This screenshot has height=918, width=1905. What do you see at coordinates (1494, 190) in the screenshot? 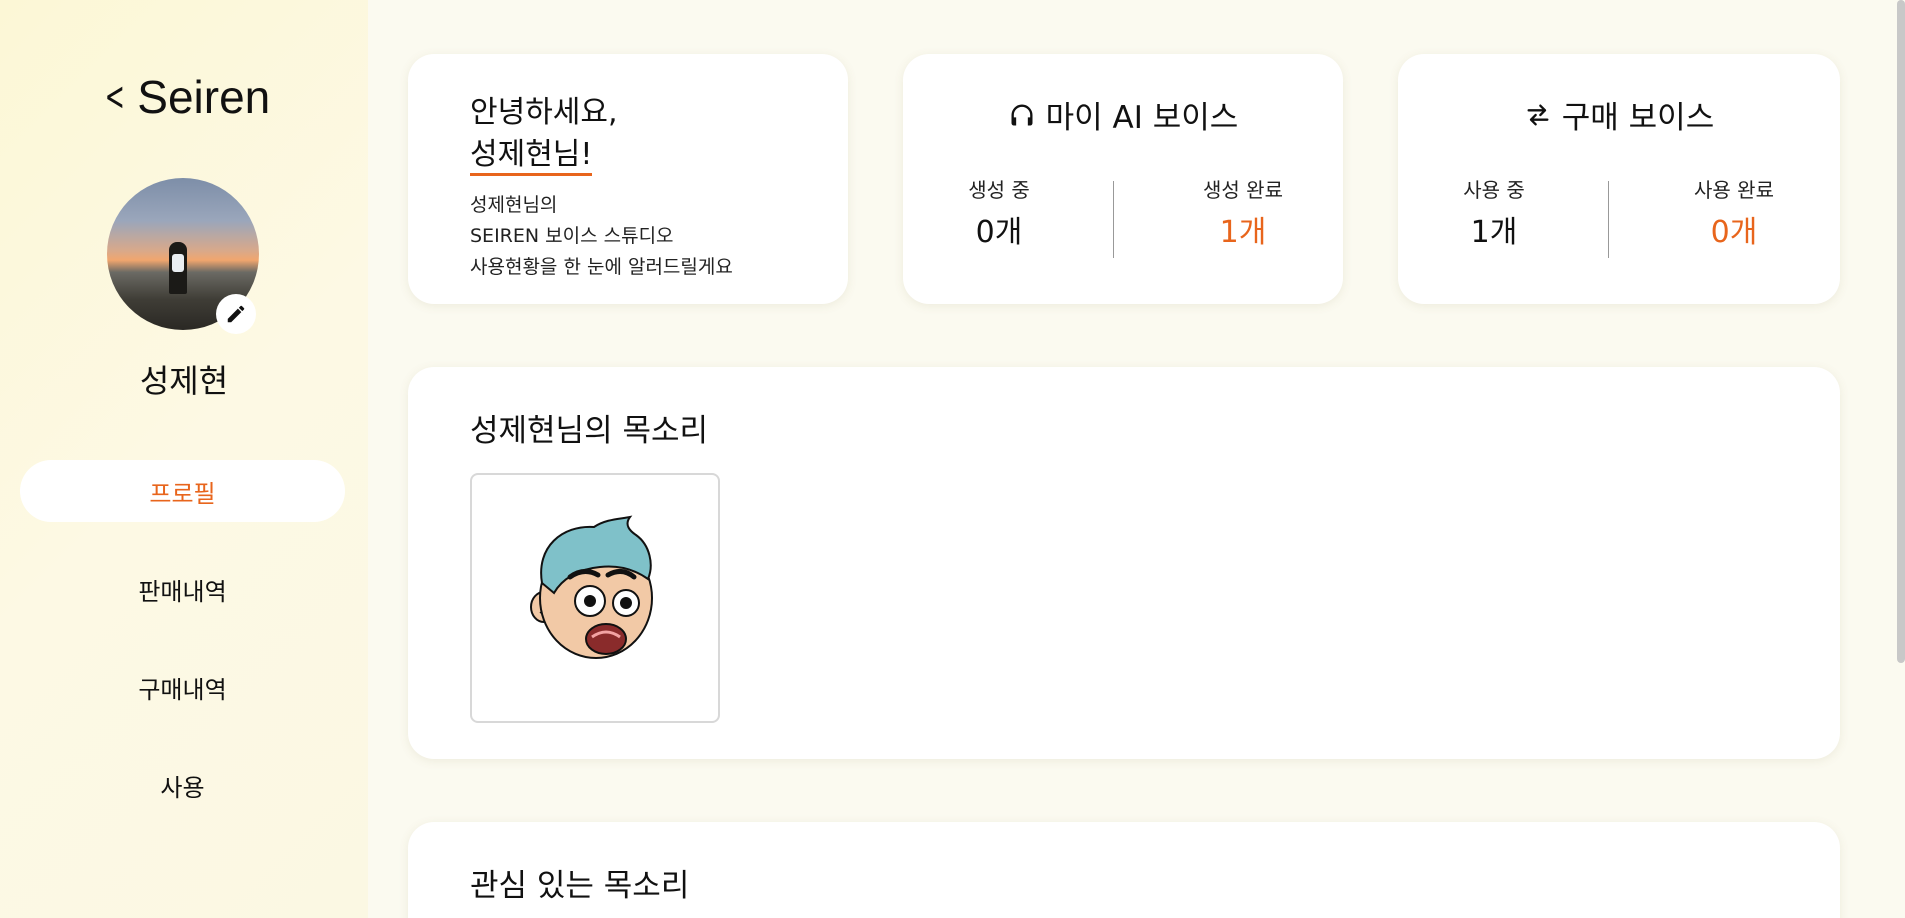
I see `stat-in-use-label: 사용 중` at bounding box center [1494, 190].